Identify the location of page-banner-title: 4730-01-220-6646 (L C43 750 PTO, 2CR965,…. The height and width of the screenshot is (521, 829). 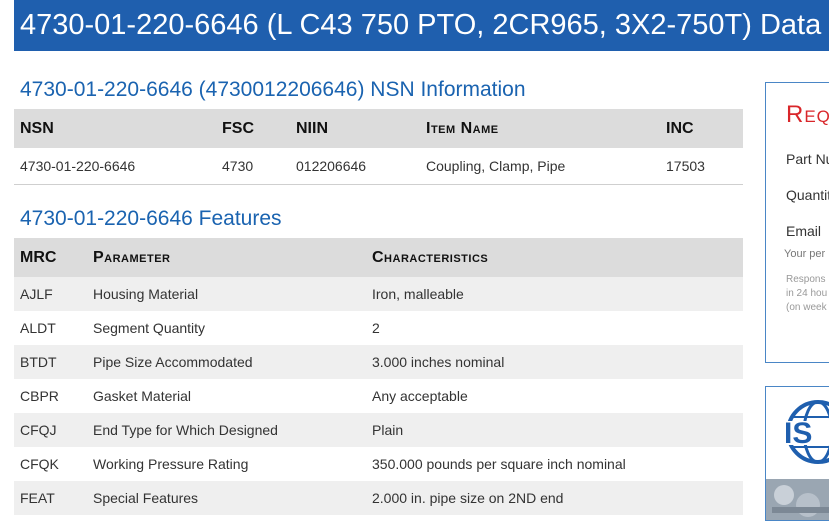
(421, 25).